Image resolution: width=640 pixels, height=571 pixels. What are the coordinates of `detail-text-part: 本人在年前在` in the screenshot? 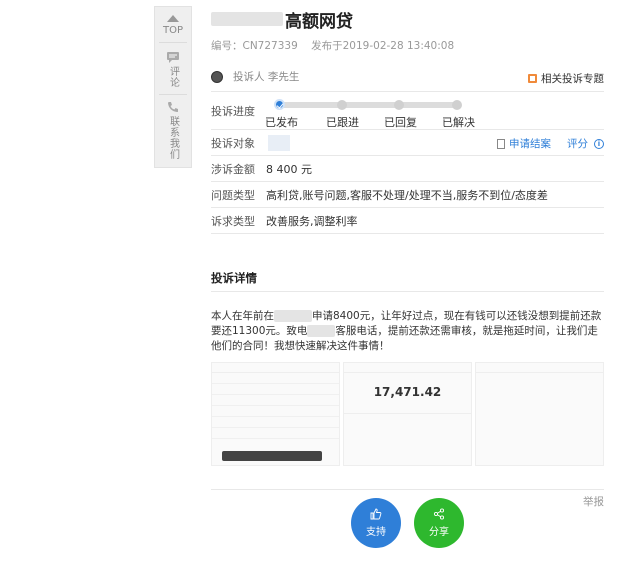 It's located at (242, 316).